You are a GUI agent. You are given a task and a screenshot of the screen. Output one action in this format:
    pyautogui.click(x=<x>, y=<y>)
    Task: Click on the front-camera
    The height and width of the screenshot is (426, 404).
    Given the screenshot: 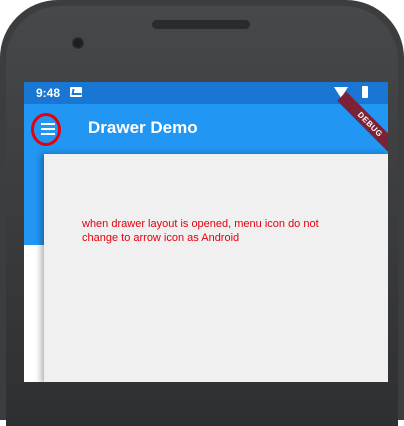 What is the action you would take?
    pyautogui.click(x=78, y=43)
    